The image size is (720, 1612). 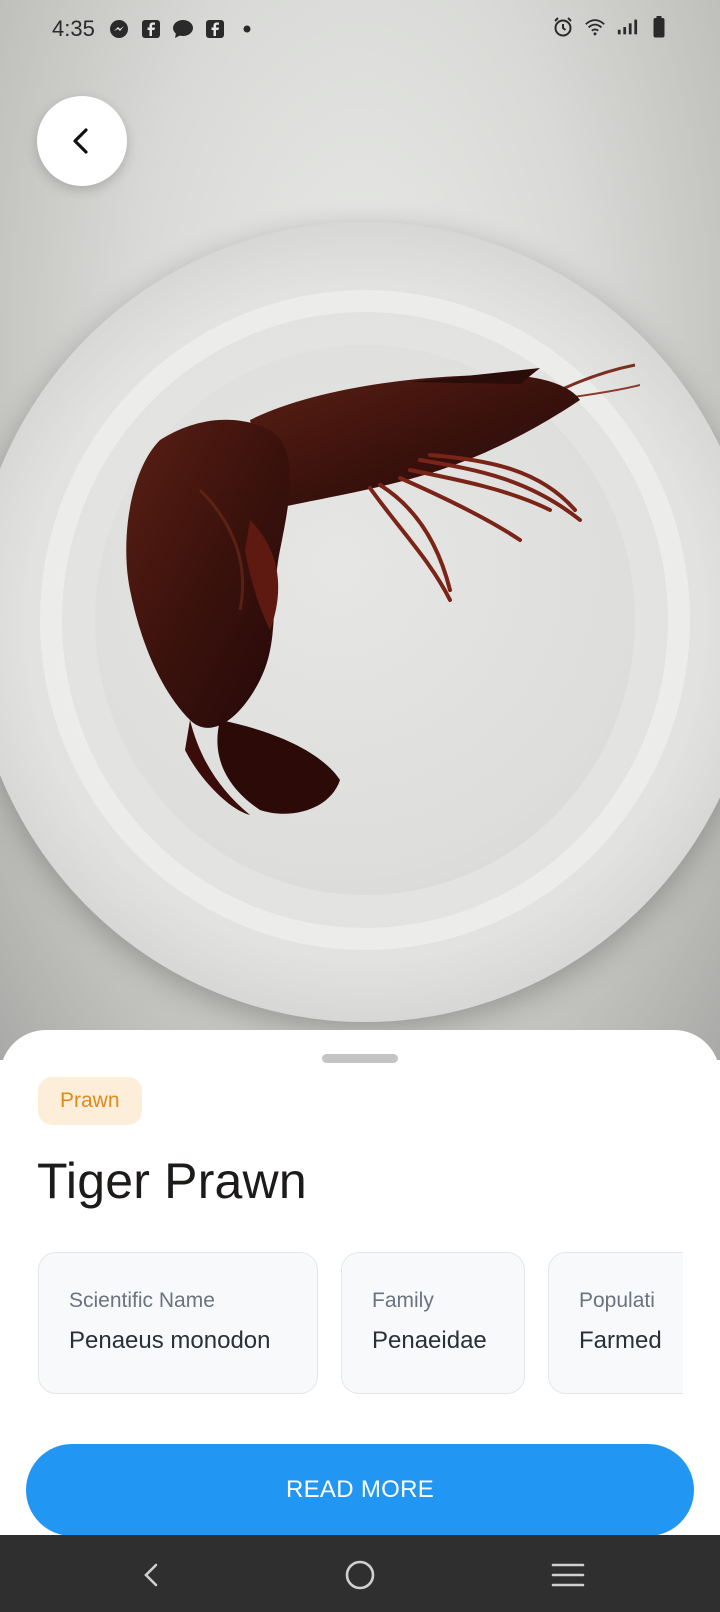 What do you see at coordinates (617, 1300) in the screenshot?
I see `card-label: Populati` at bounding box center [617, 1300].